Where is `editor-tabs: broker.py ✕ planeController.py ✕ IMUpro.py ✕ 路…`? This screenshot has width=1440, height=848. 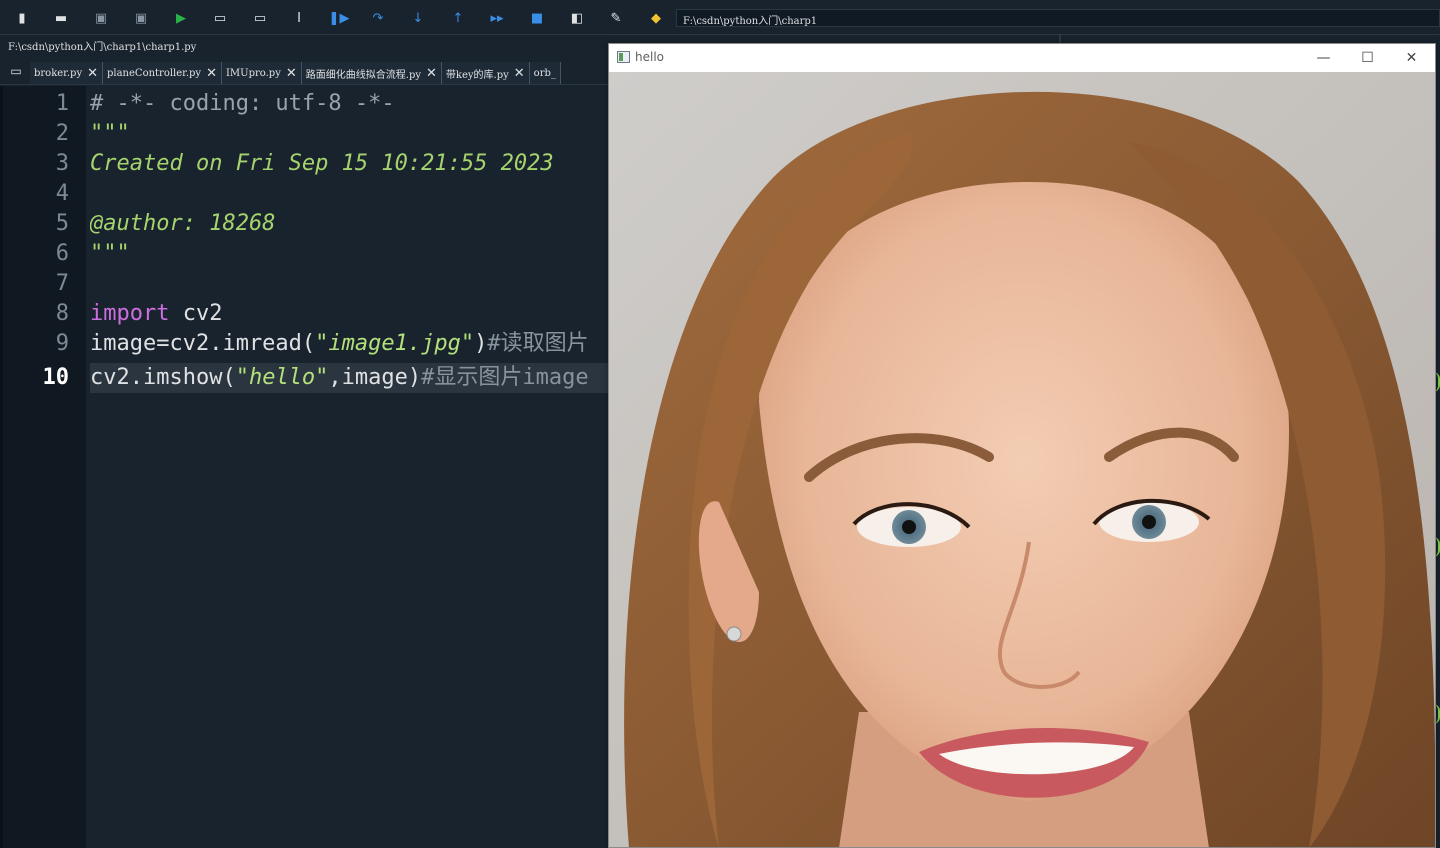 editor-tabs: broker.py ✕ planeController.py ✕ IMUpro.py ✕ 路… is located at coordinates (295, 73).